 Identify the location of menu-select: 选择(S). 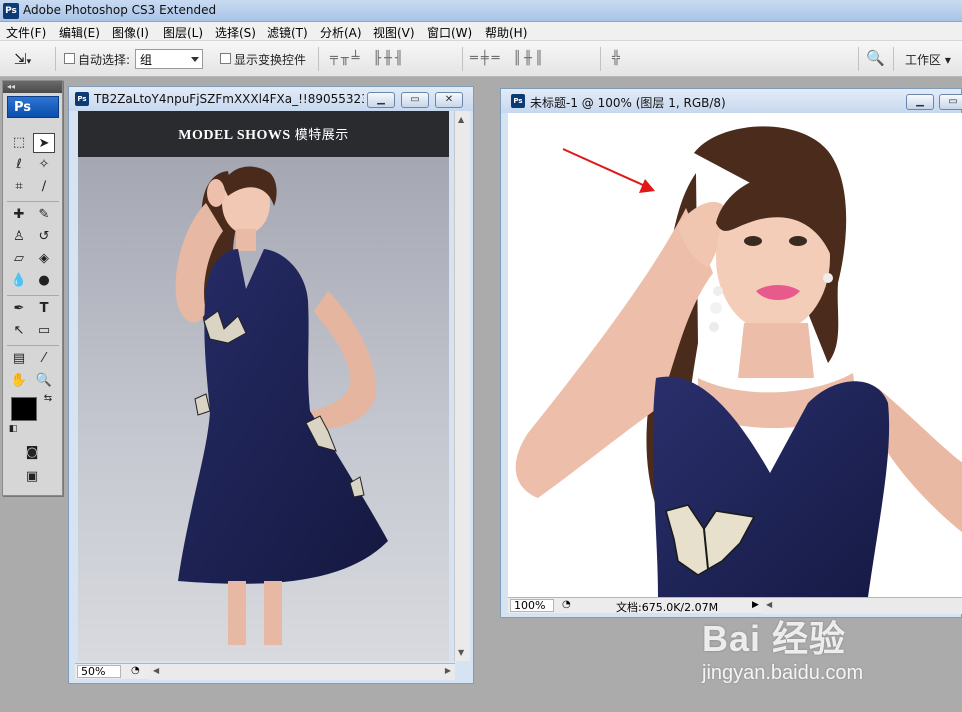
(235, 32).